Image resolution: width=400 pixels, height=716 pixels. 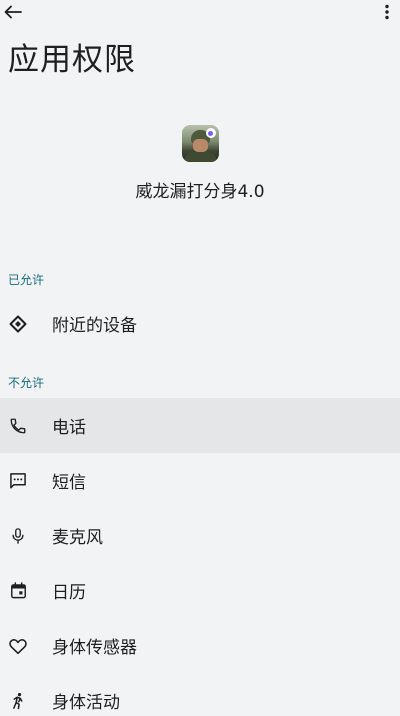 I want to click on more-vert-icon, so click(x=387, y=12).